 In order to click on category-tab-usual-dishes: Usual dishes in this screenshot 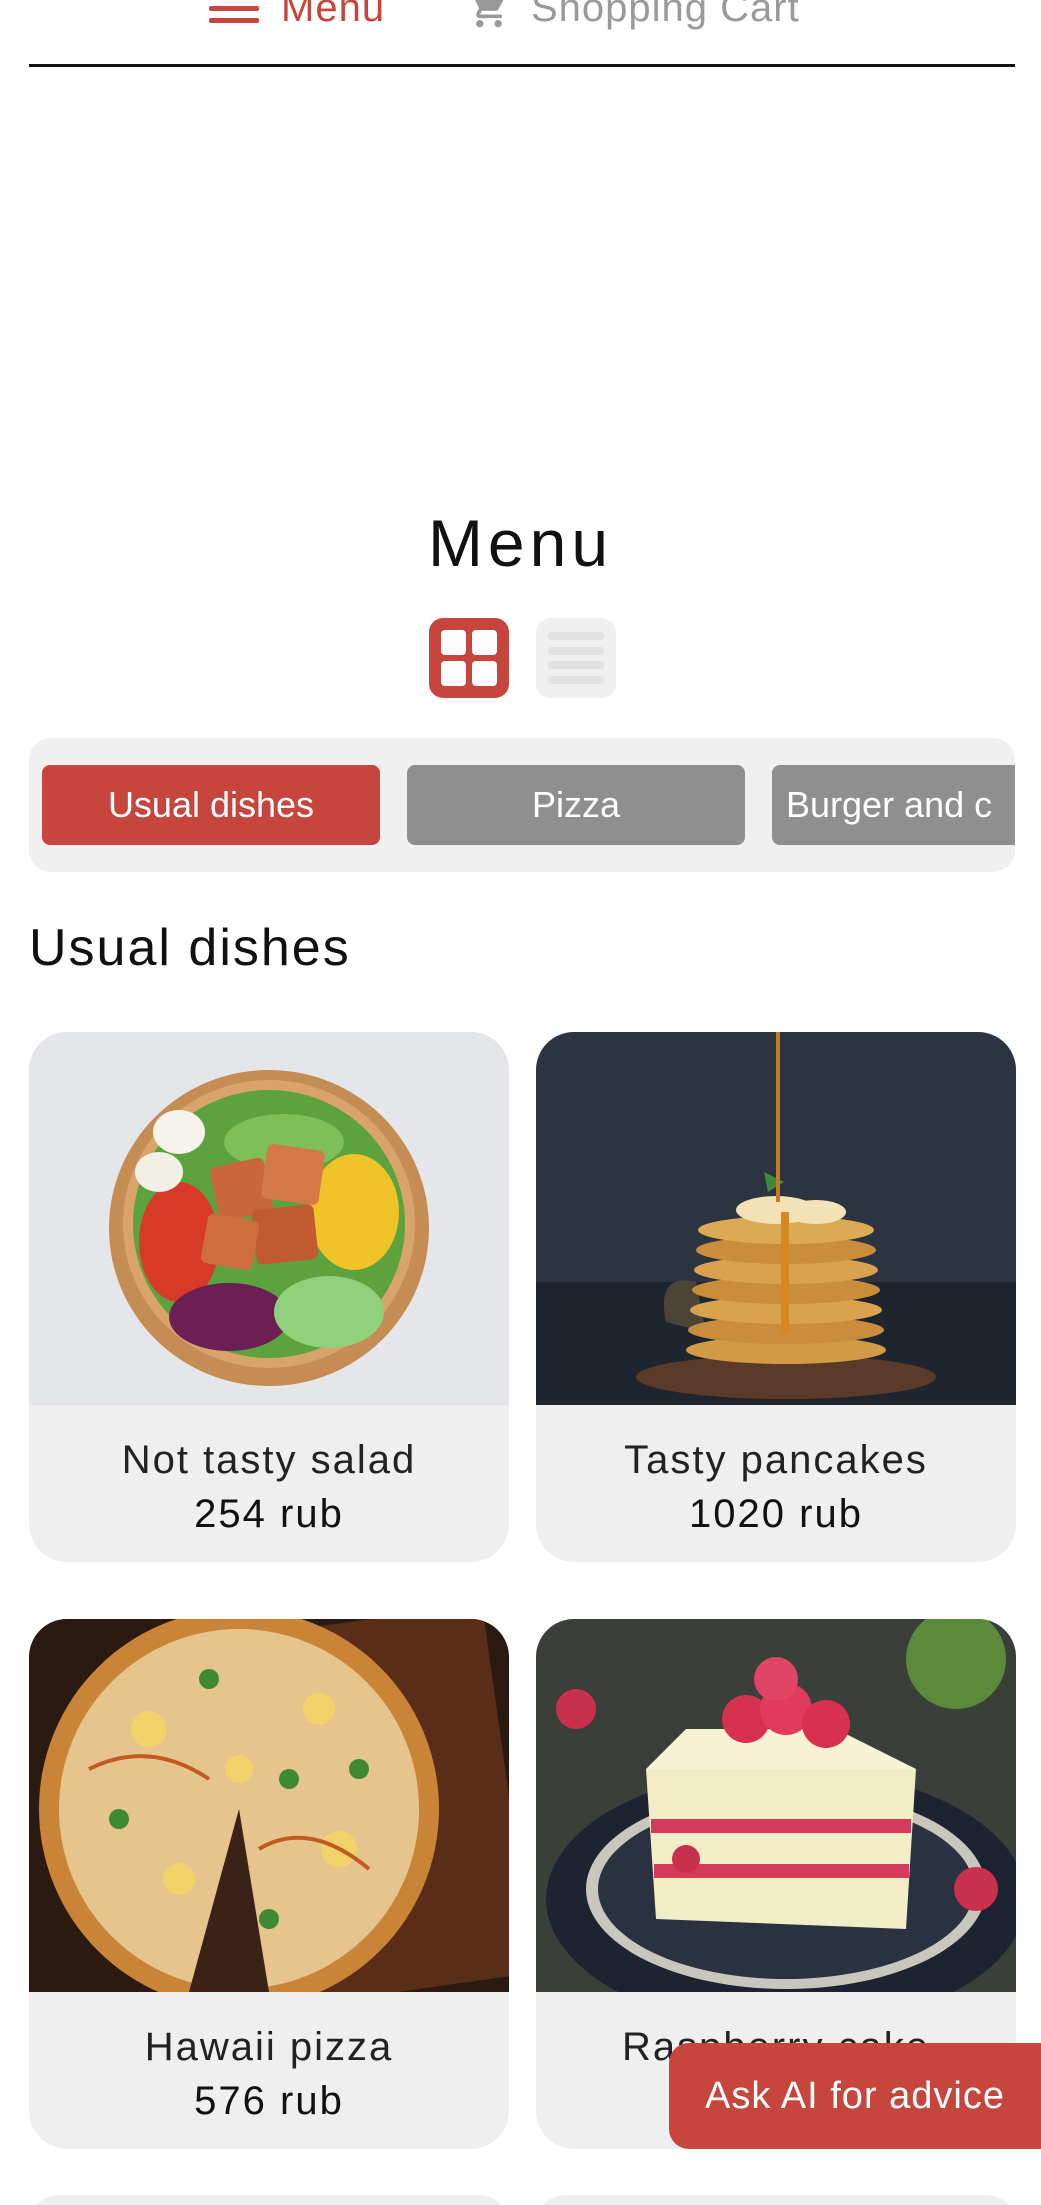, I will do `click(211, 805)`.